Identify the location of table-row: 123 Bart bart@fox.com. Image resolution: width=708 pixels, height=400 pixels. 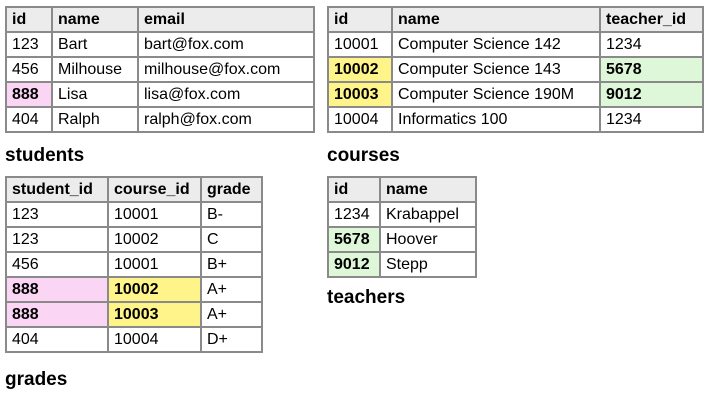
(160, 44).